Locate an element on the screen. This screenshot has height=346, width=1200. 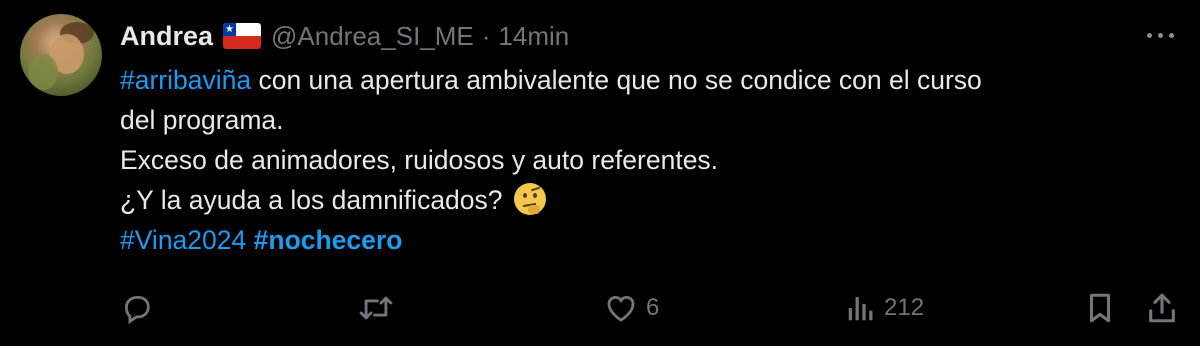
more-options-icon is located at coordinates (1160, 35).